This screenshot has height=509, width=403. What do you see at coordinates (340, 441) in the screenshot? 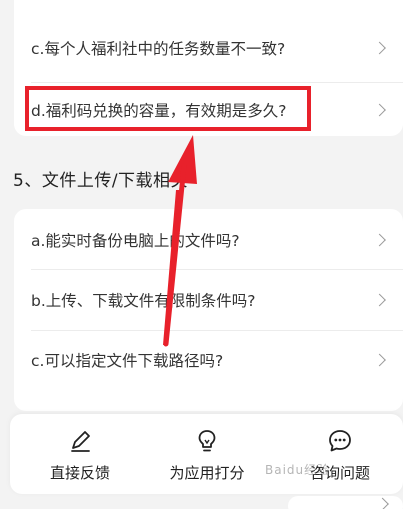
I see `chat-bubble-icon` at bounding box center [340, 441].